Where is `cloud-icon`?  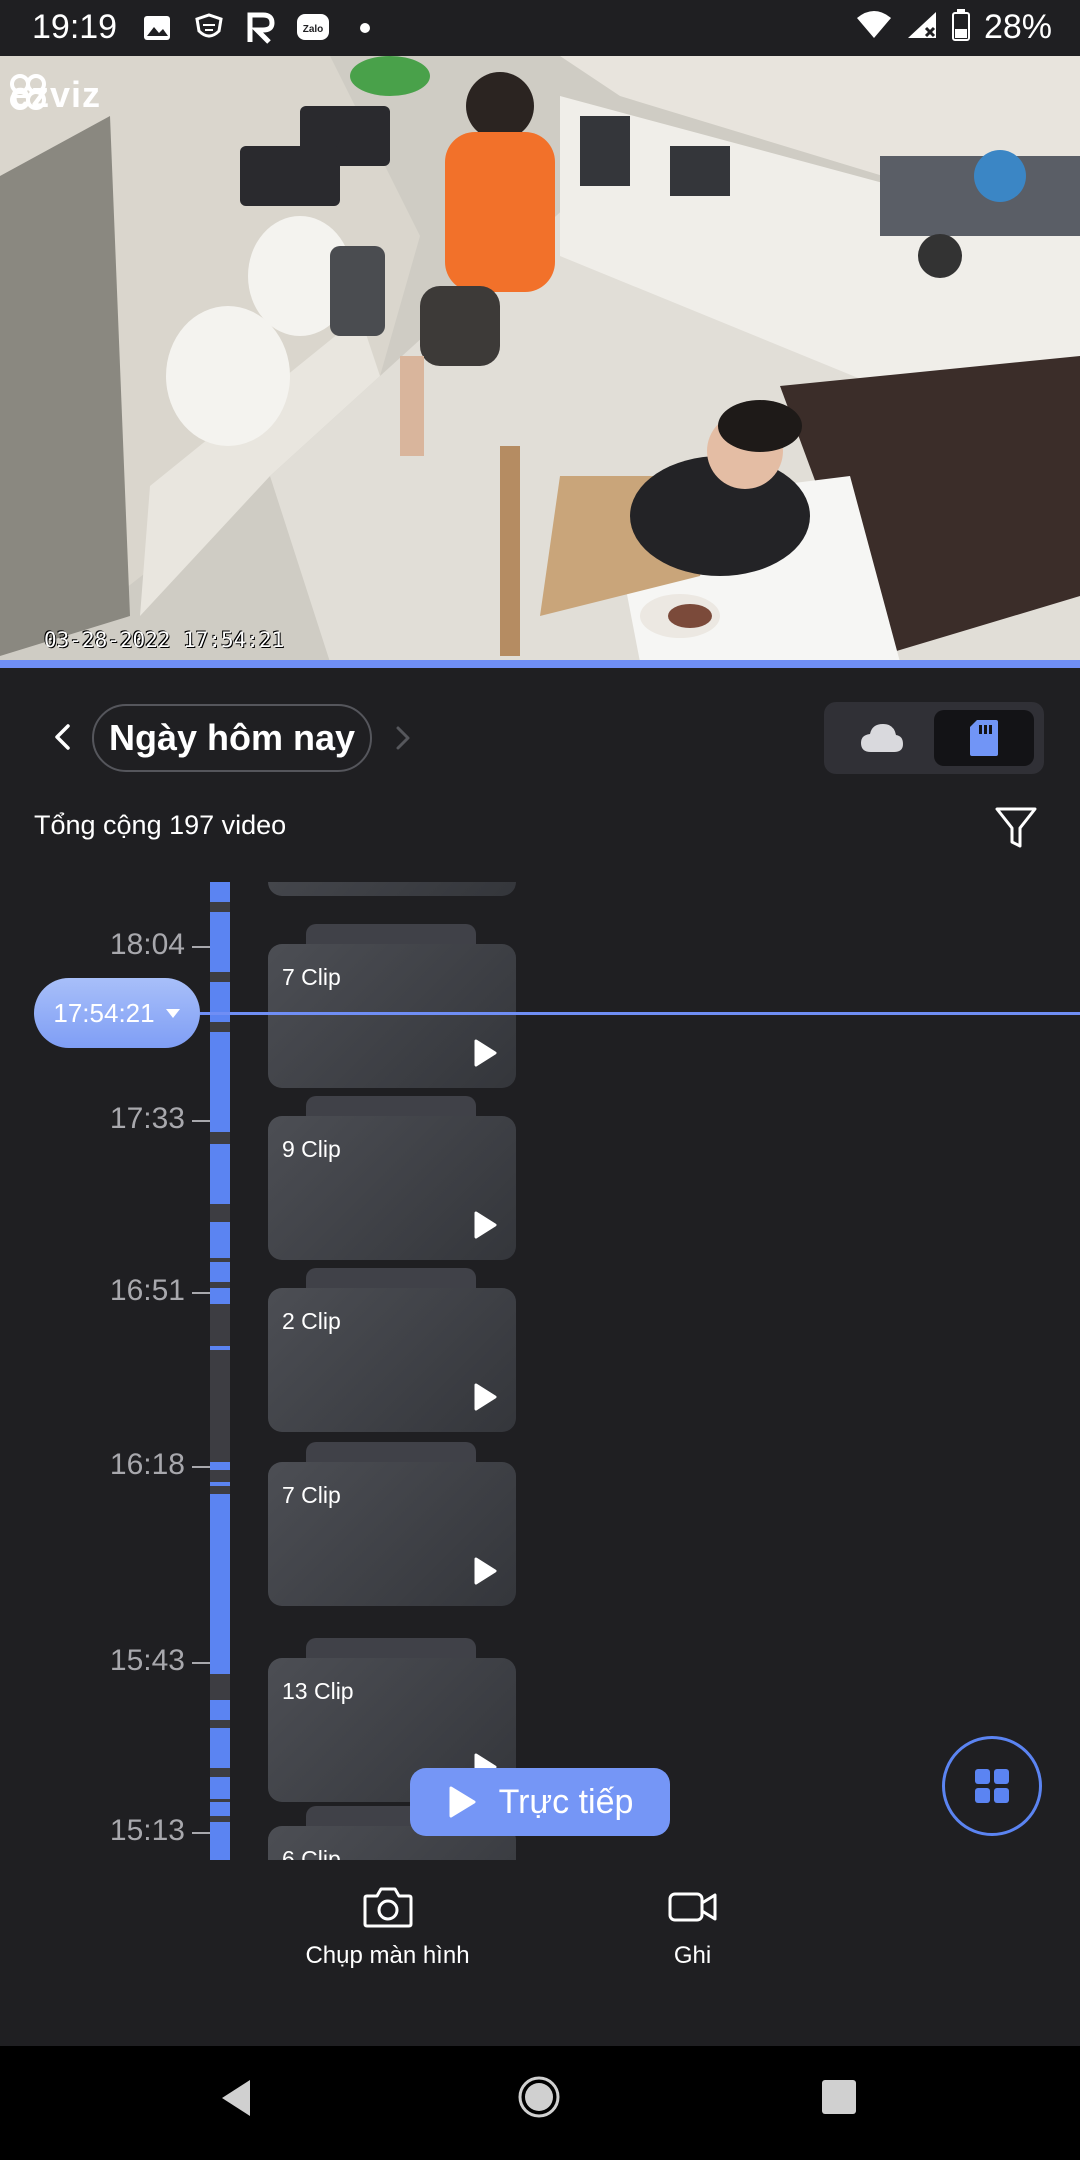
cloud-icon is located at coordinates (882, 738).